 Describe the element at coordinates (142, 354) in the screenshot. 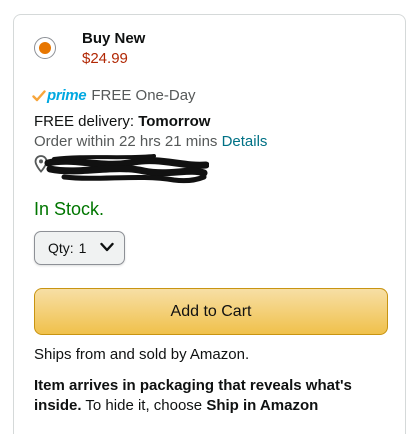

I see `ships-from-text: Ships from and sold by Amazon.` at that location.